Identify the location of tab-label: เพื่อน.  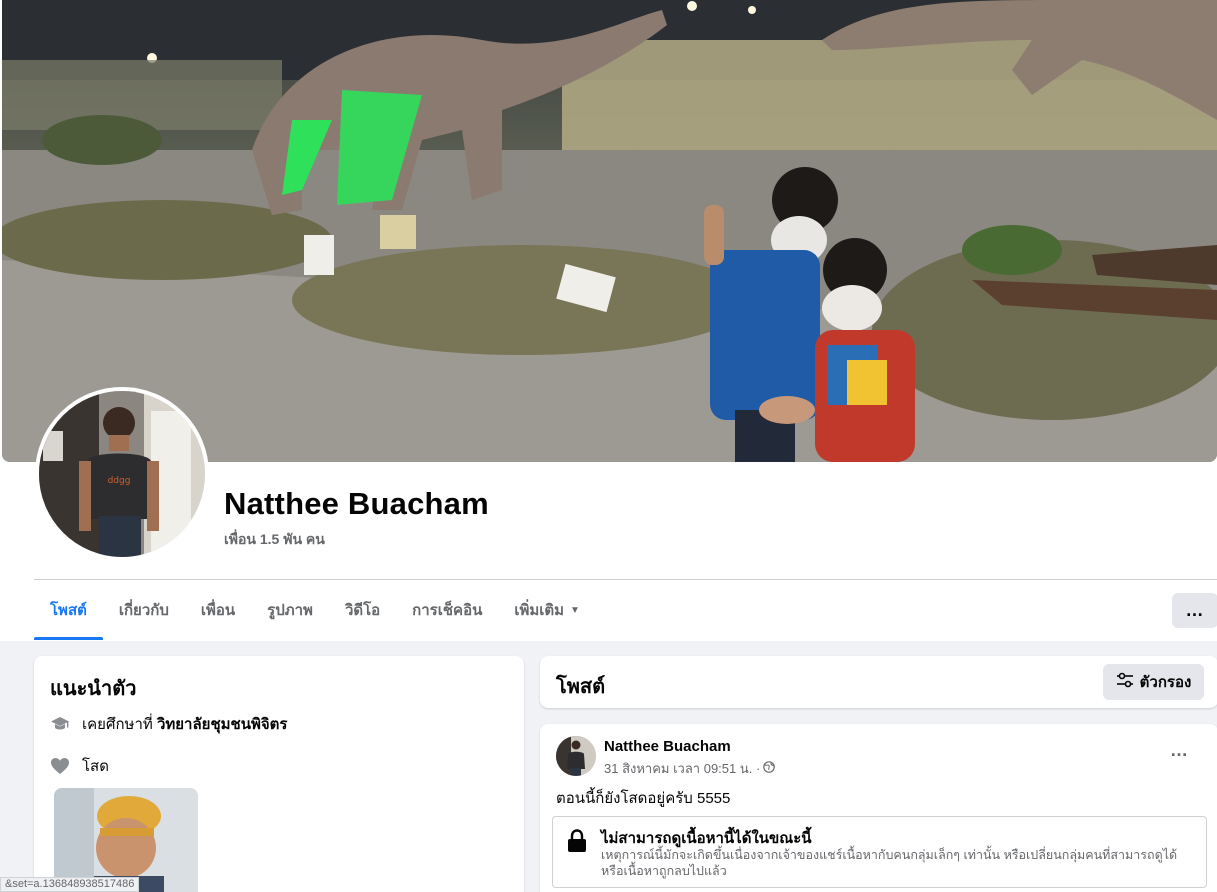
(218, 610).